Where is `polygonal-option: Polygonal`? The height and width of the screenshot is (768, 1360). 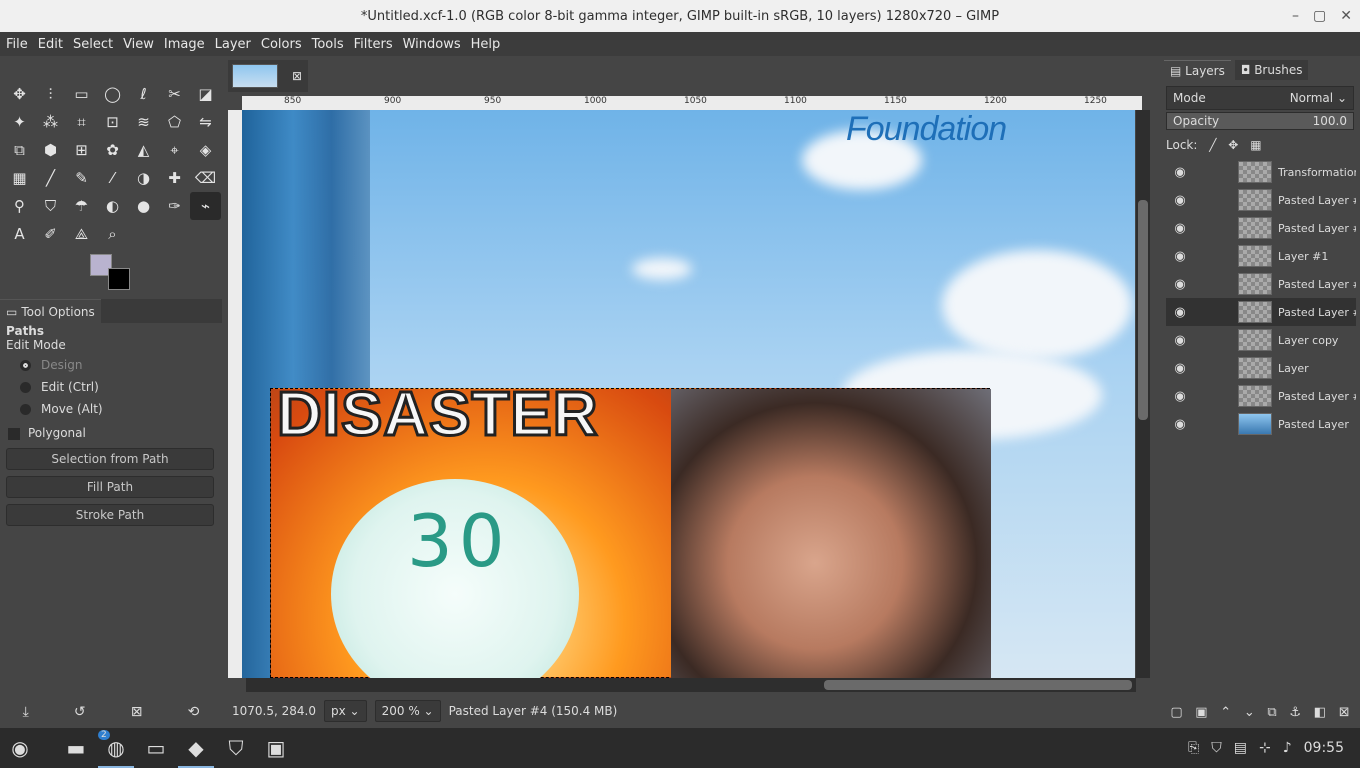 polygonal-option: Polygonal is located at coordinates (47, 433).